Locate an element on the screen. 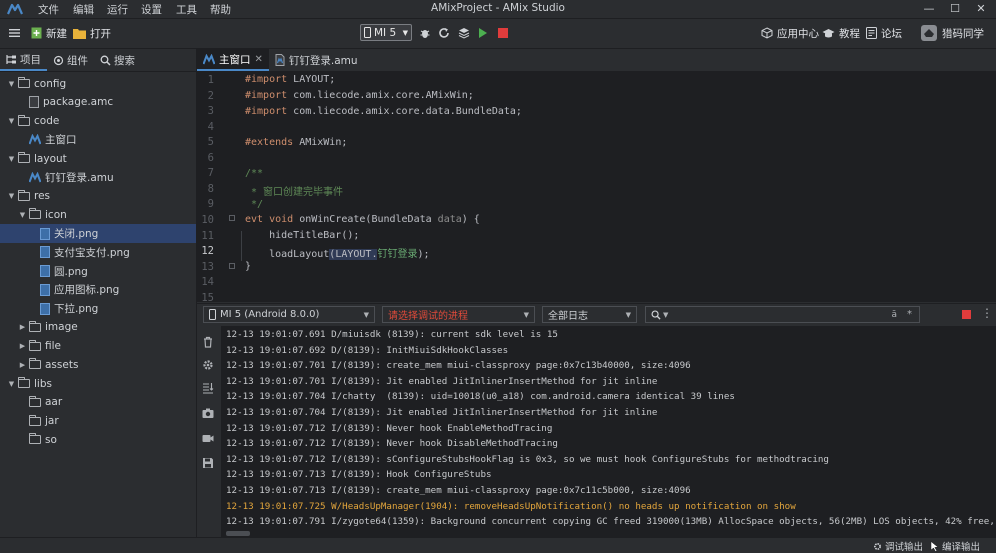  project-tree-icon is located at coordinates (11, 59).